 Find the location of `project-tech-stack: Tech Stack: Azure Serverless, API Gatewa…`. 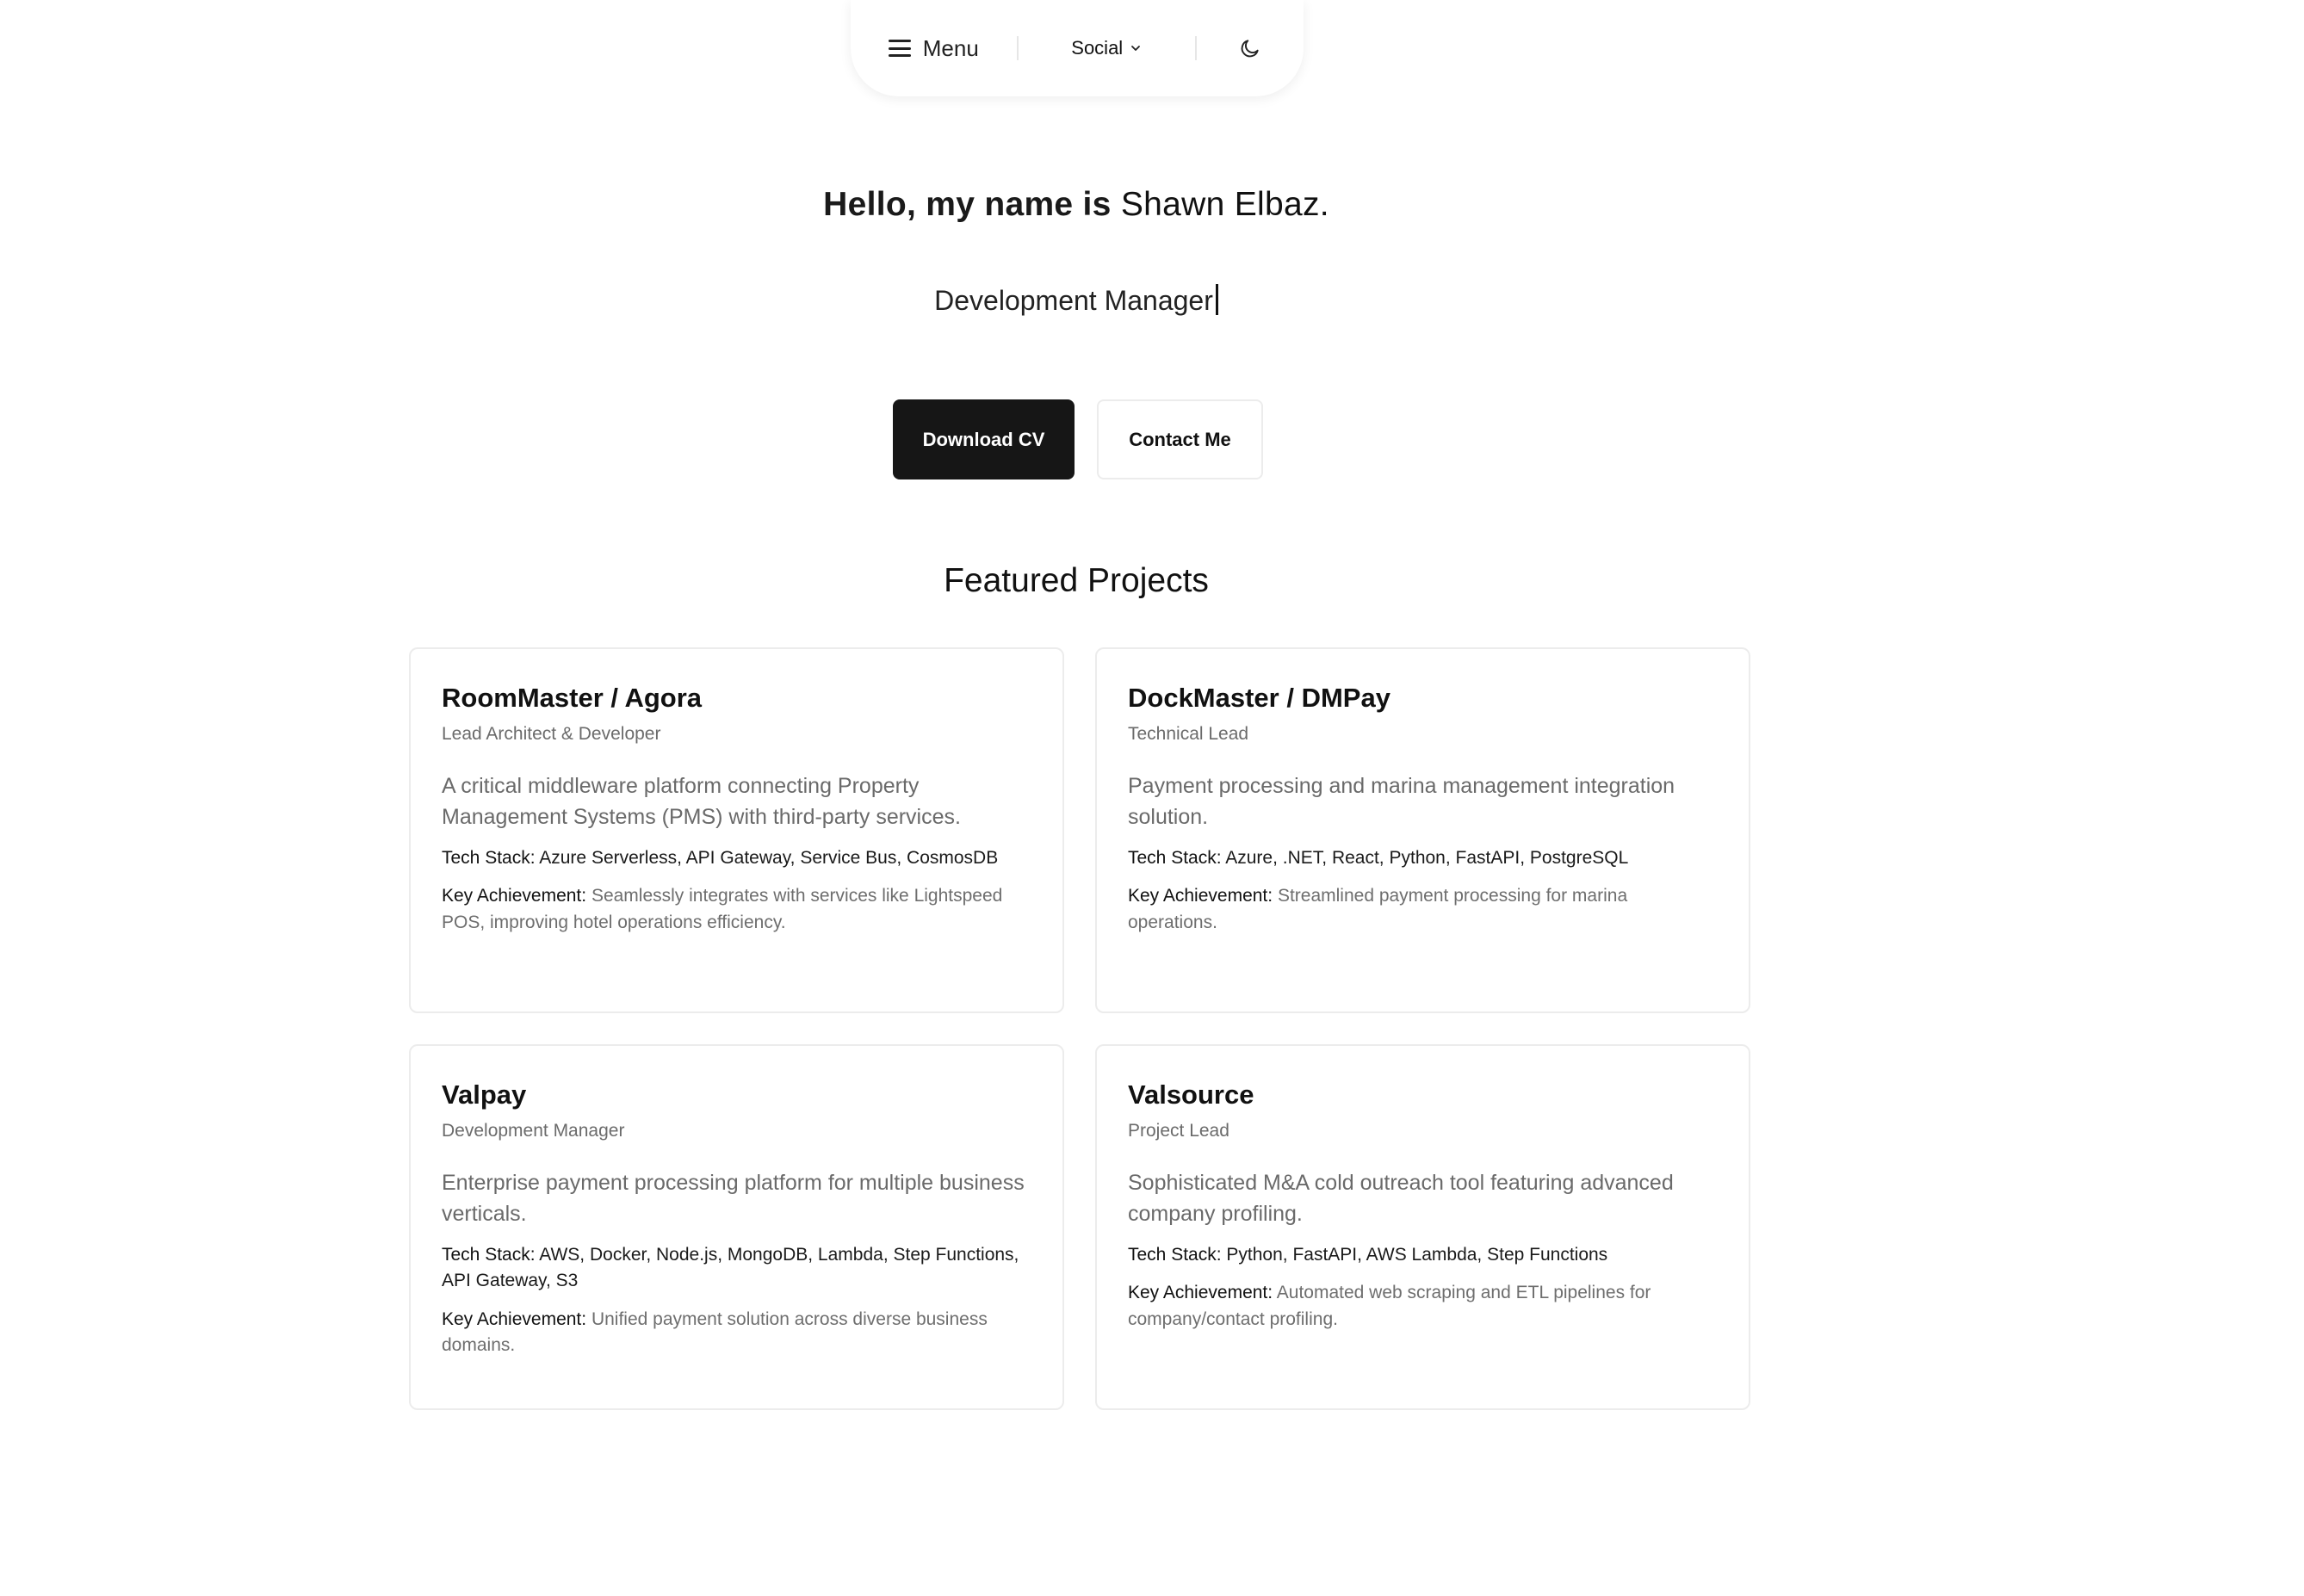

project-tech-stack: Tech Stack: Azure Serverless, API Gatewa… is located at coordinates (736, 858).